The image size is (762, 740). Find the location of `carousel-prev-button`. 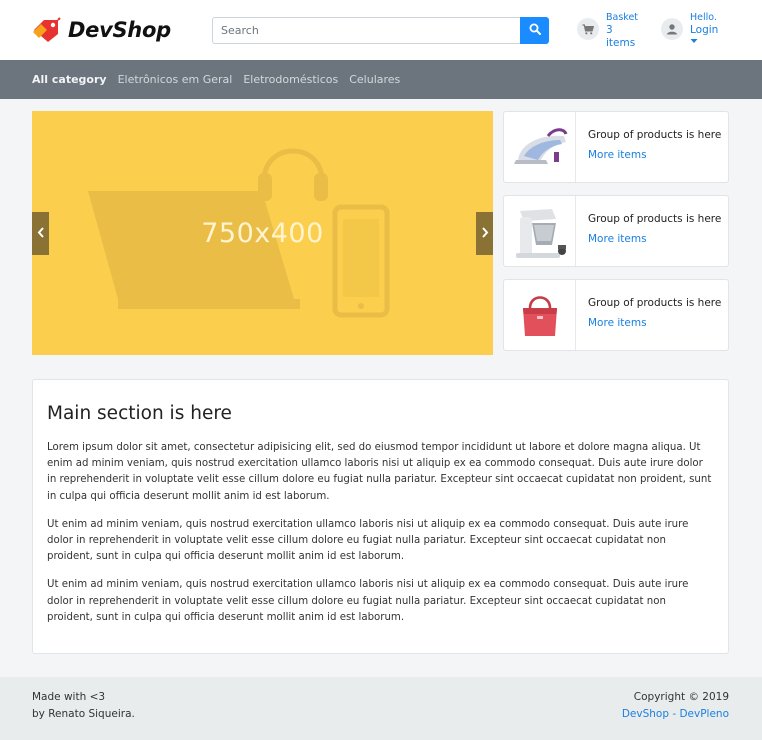

carousel-prev-button is located at coordinates (40, 233).